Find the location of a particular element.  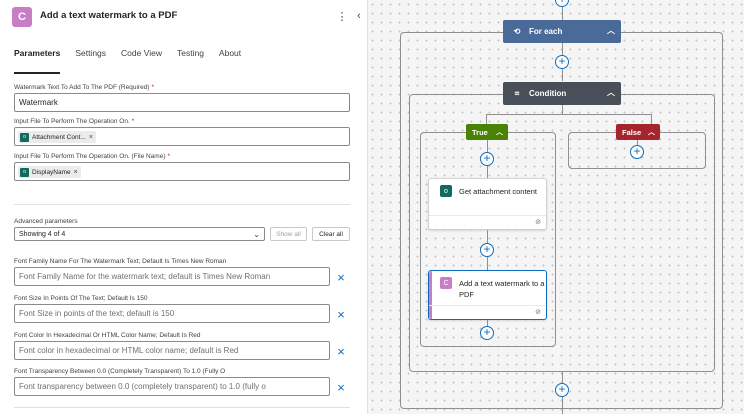

false-branch-header: False ︿ is located at coordinates (638, 132).